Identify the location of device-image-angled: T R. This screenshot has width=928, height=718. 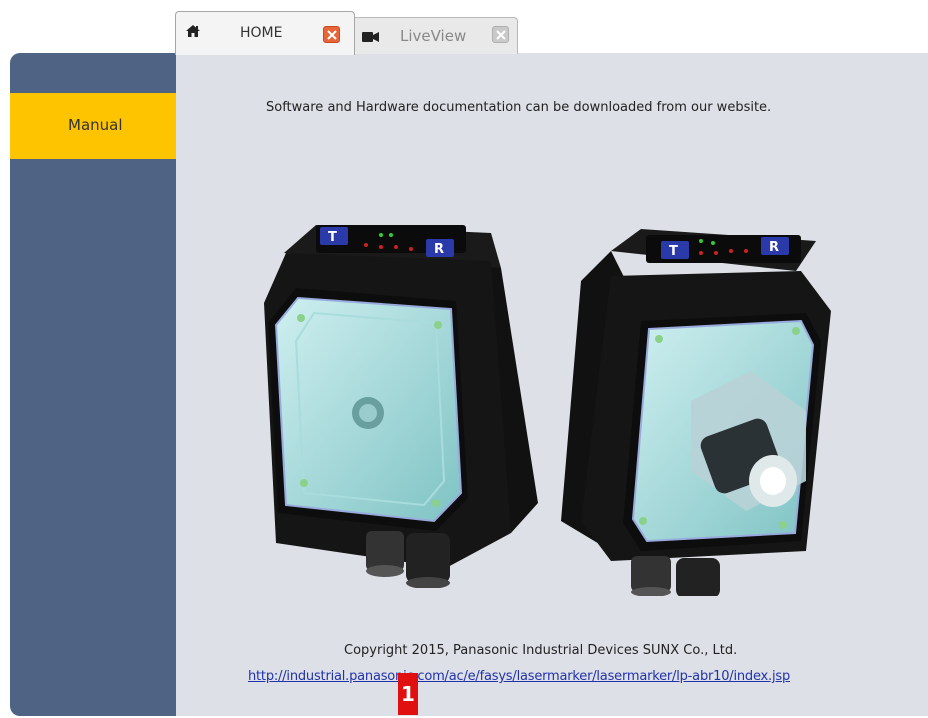
(696, 412).